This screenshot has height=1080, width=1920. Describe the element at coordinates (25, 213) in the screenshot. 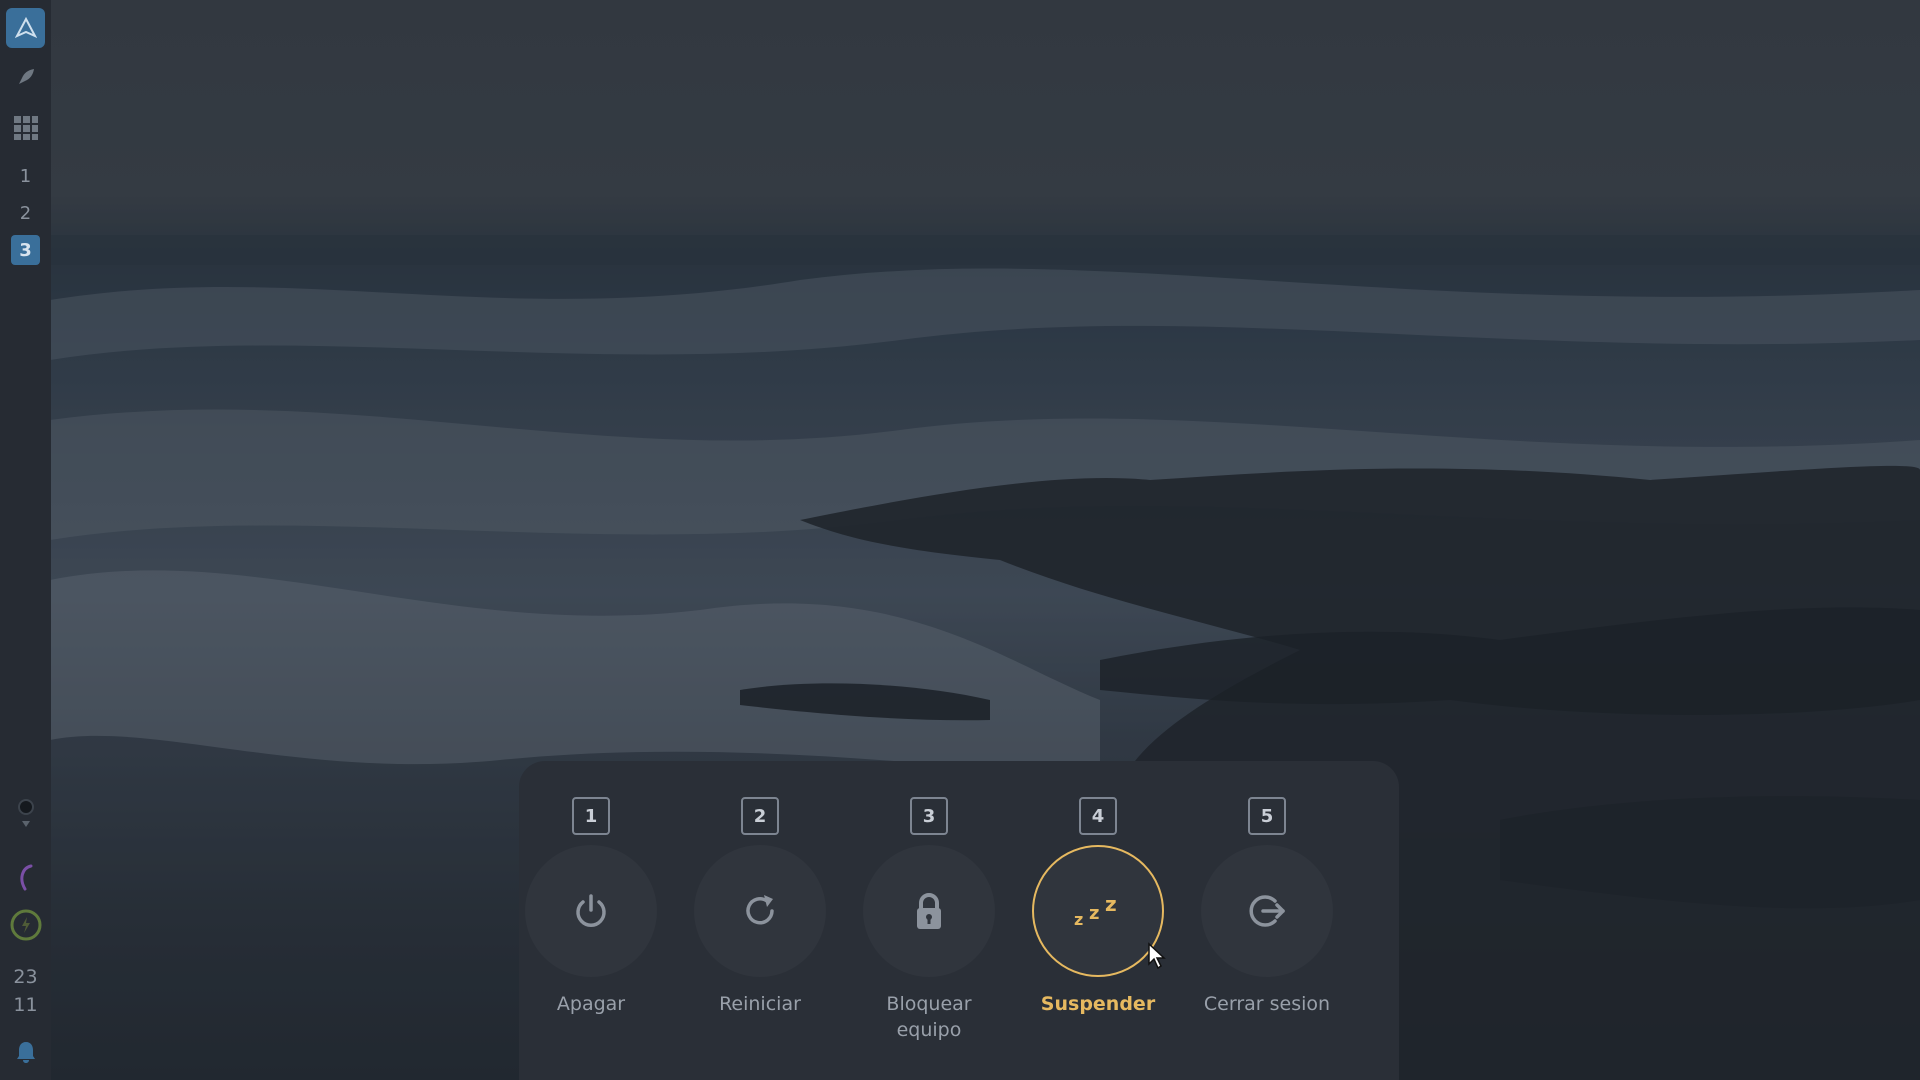

I see `workspace-2: 2` at that location.